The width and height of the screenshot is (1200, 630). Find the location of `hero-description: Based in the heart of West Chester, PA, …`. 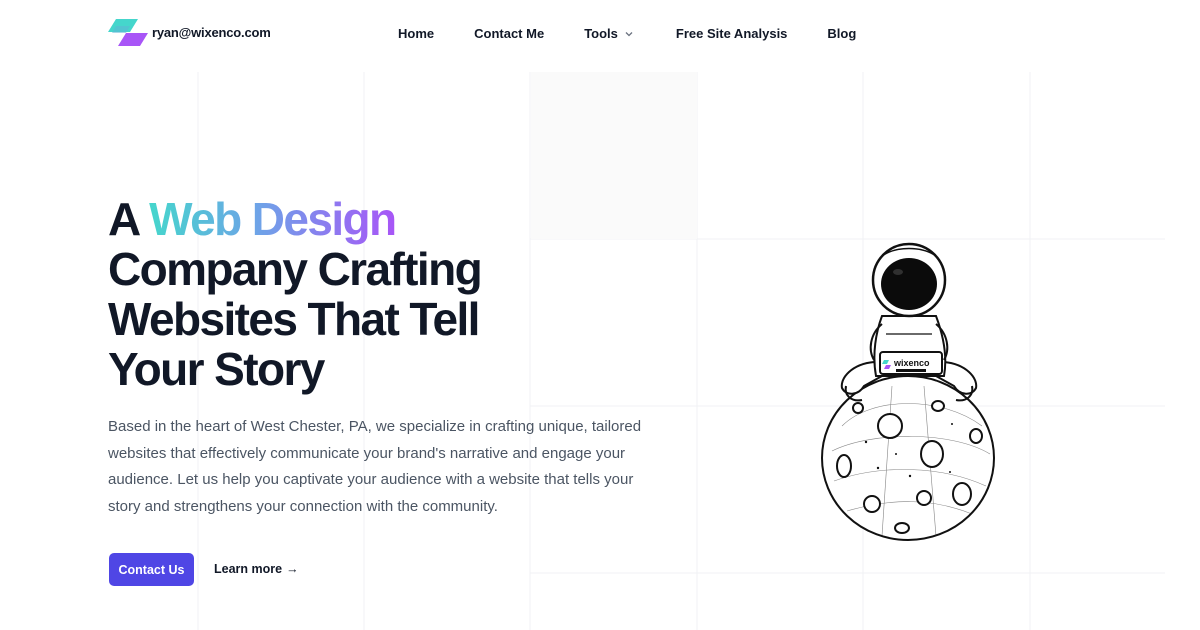

hero-description: Based in the heart of West Chester, PA, … is located at coordinates (375, 466).